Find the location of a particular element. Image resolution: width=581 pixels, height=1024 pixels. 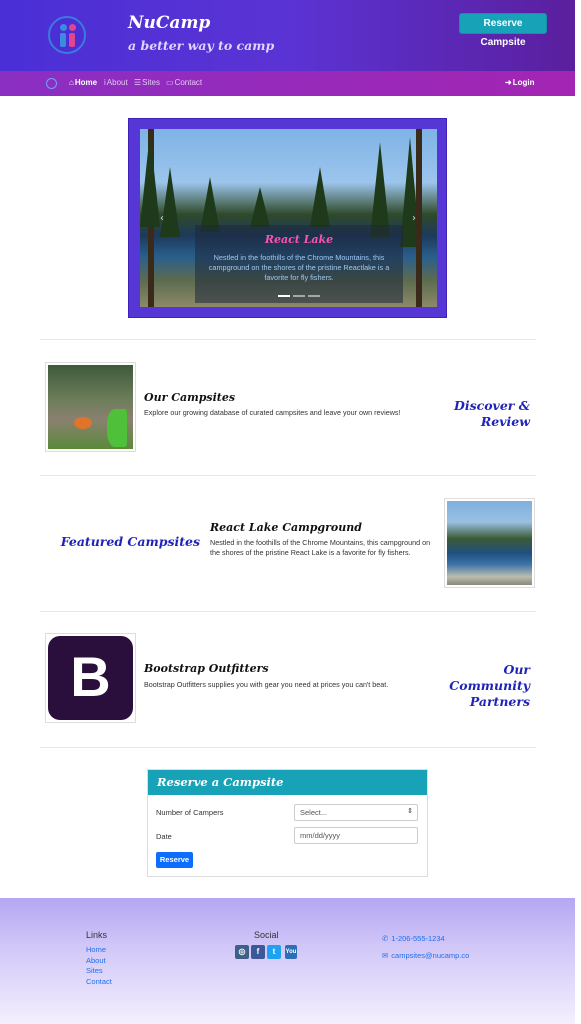

reserve-campsite-button: Reserve Campsite is located at coordinates (503, 30).